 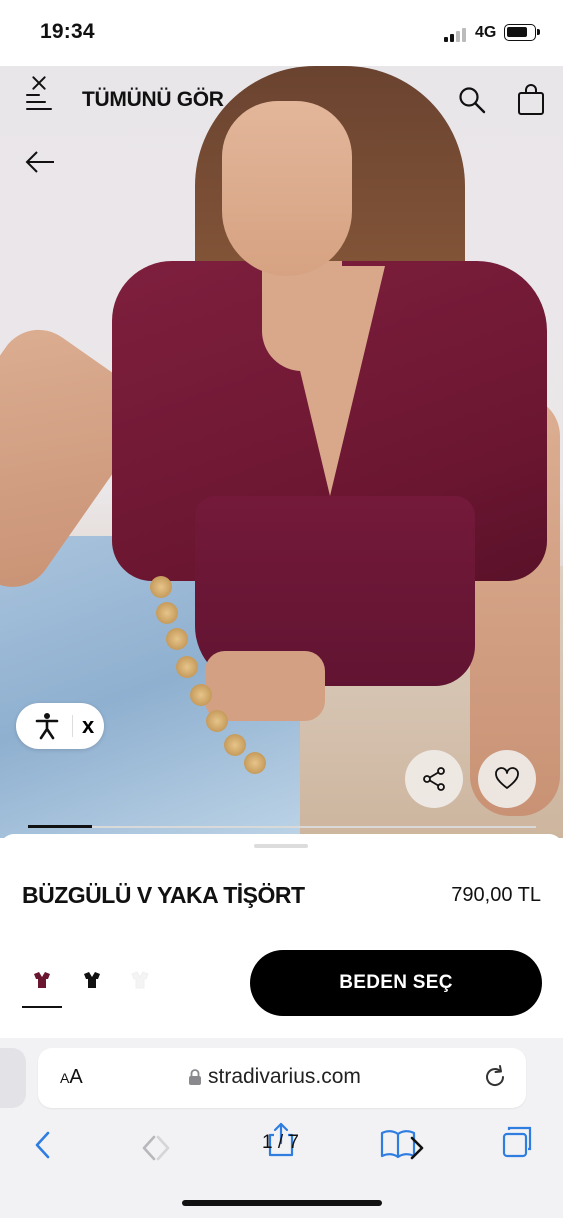 I want to click on home-indicator, so click(x=282, y=1203).